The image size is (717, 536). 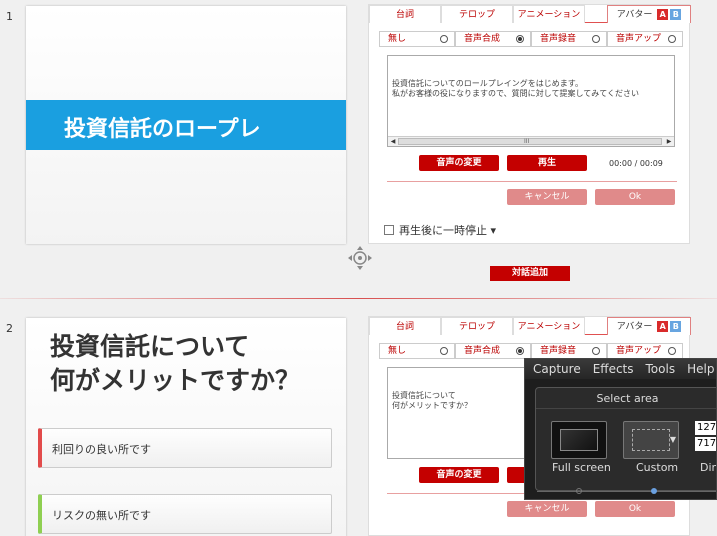 I want to click on slide-number: 1, so click(x=9, y=16).